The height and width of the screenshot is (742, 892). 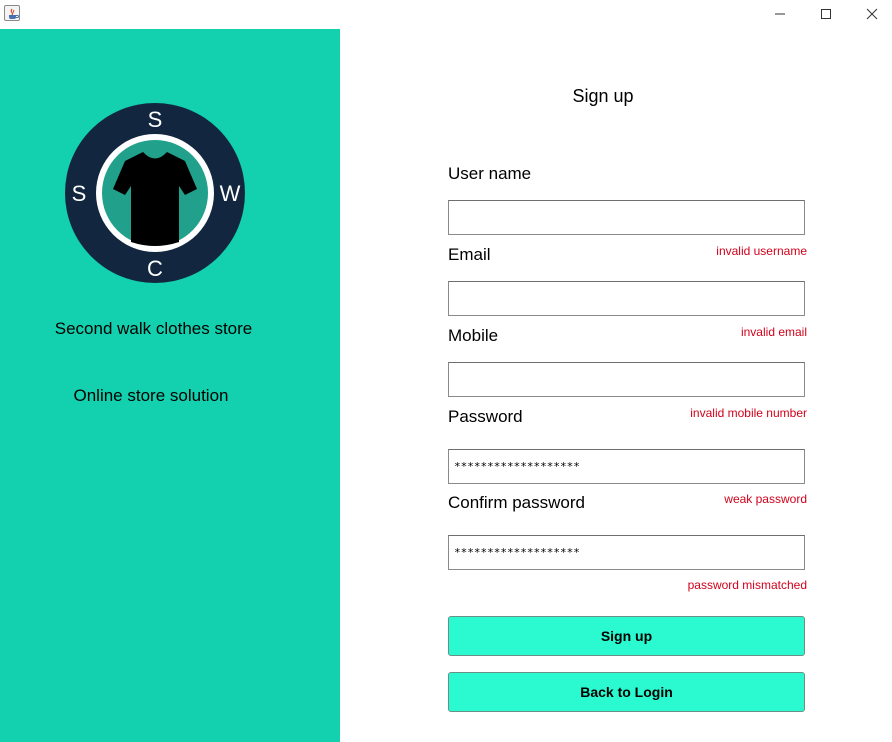 What do you see at coordinates (603, 96) in the screenshot?
I see `page-title: Sign up` at bounding box center [603, 96].